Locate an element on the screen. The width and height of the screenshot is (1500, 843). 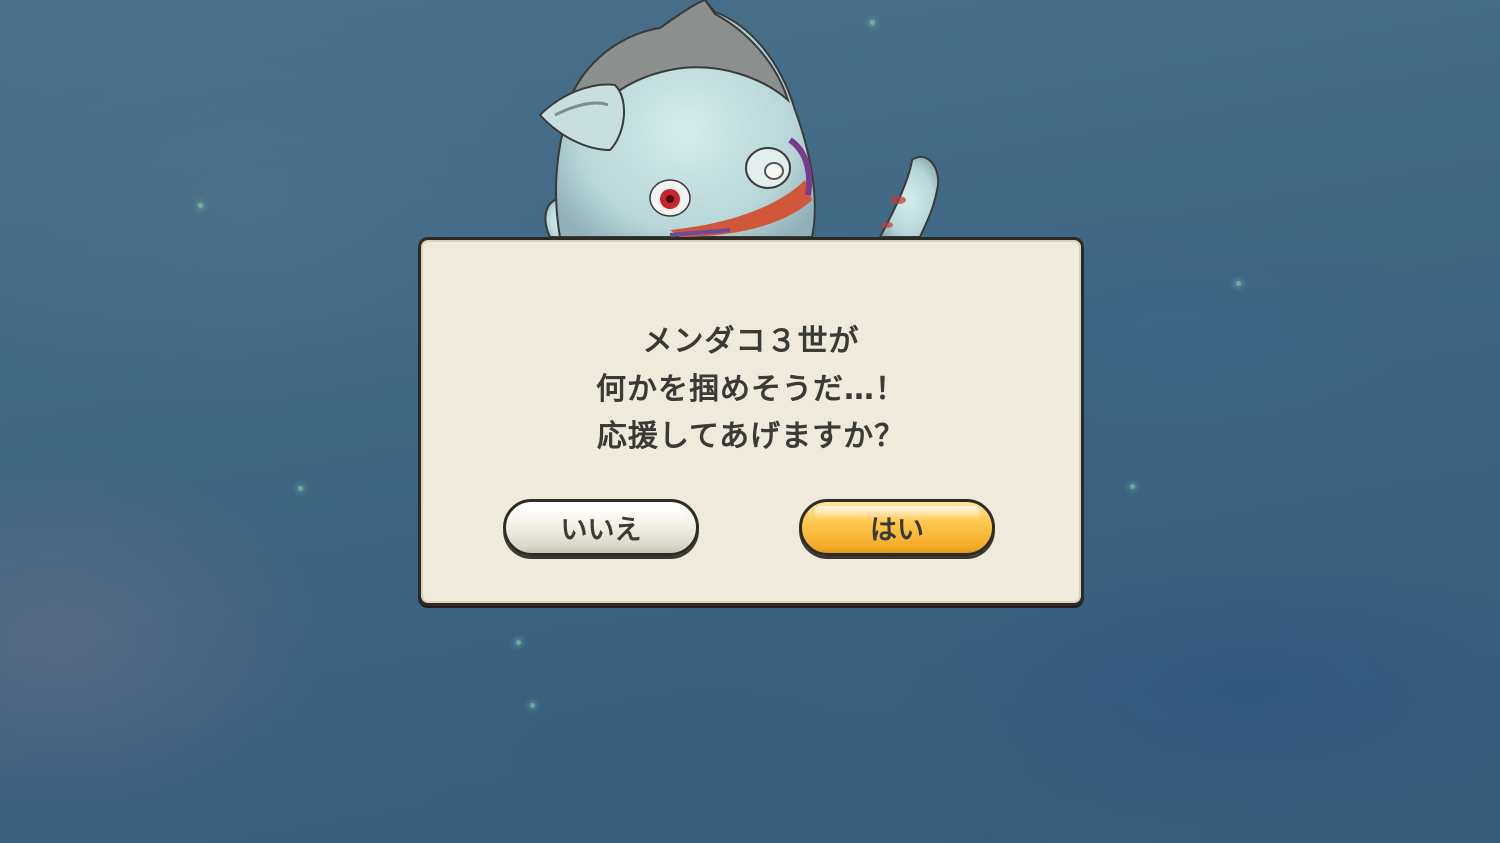
no-button-label: いいえ is located at coordinates (601, 530).